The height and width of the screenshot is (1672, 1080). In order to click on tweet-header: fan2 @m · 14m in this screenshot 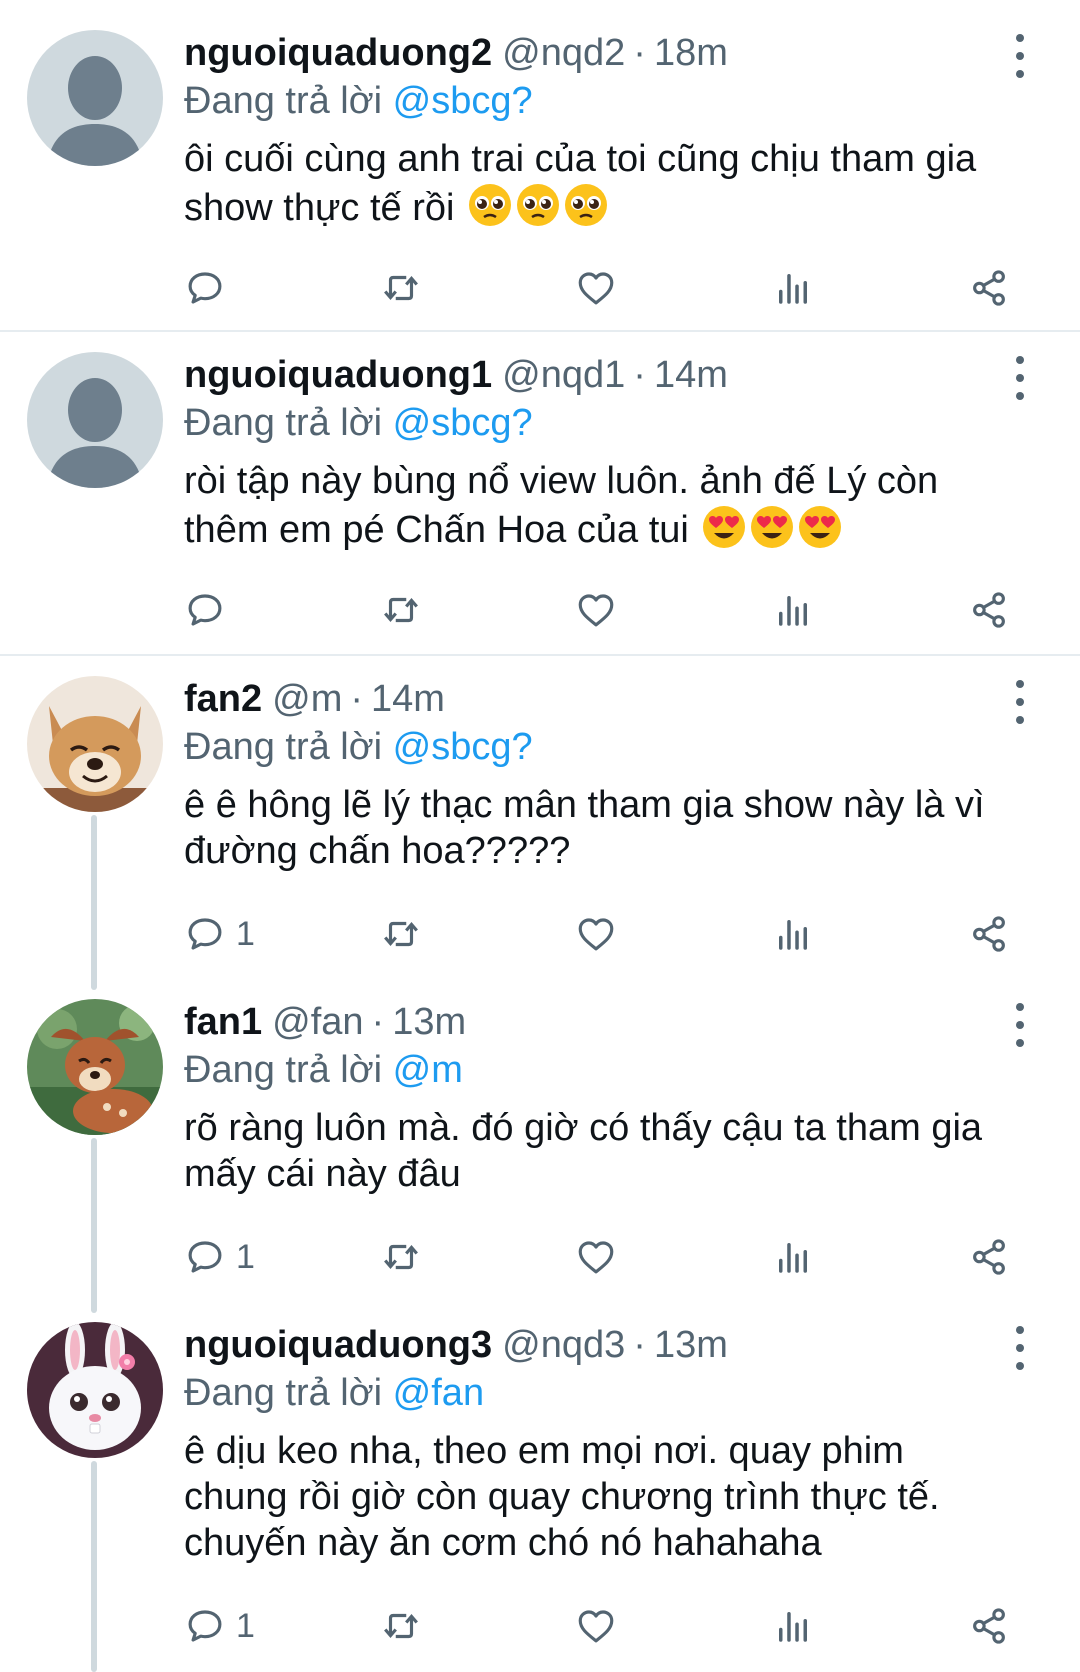, I will do `click(612, 699)`.